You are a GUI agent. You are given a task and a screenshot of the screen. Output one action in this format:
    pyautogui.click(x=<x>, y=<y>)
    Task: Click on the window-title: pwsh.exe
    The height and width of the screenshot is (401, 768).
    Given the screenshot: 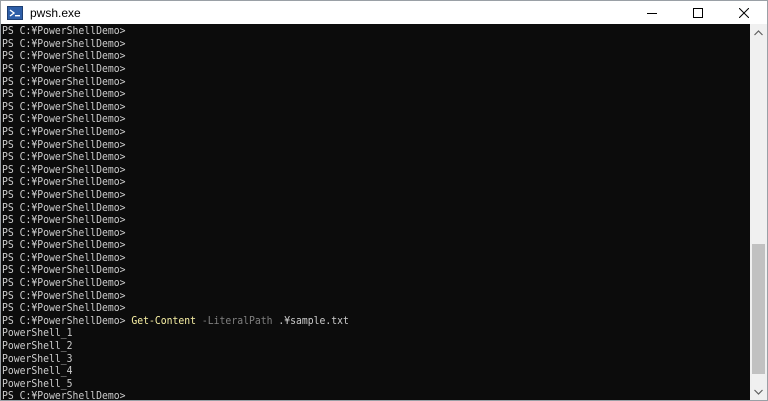 What is the action you would take?
    pyautogui.click(x=55, y=12)
    